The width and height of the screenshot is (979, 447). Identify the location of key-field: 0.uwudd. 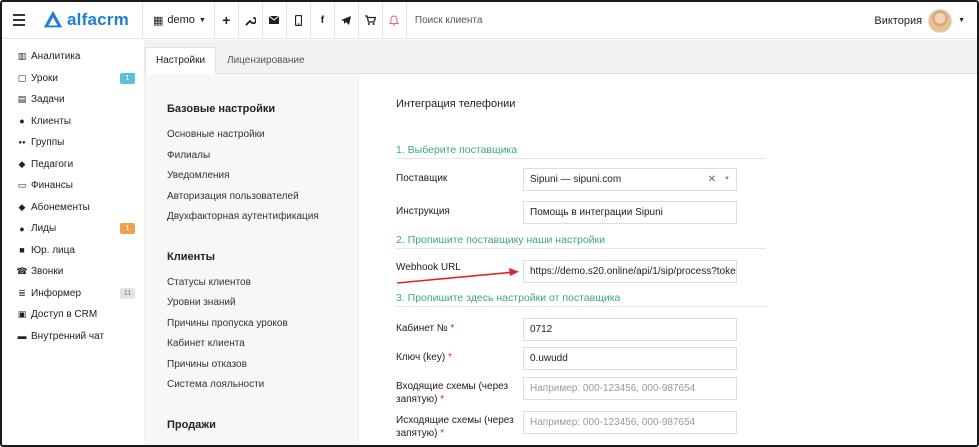
(630, 358).